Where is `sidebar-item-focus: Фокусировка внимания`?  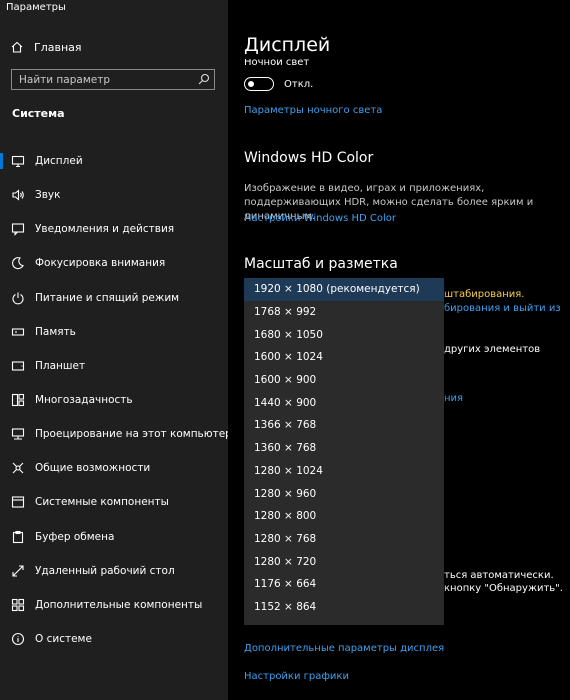
sidebar-item-focus: Фокусировка внимания is located at coordinates (114, 263).